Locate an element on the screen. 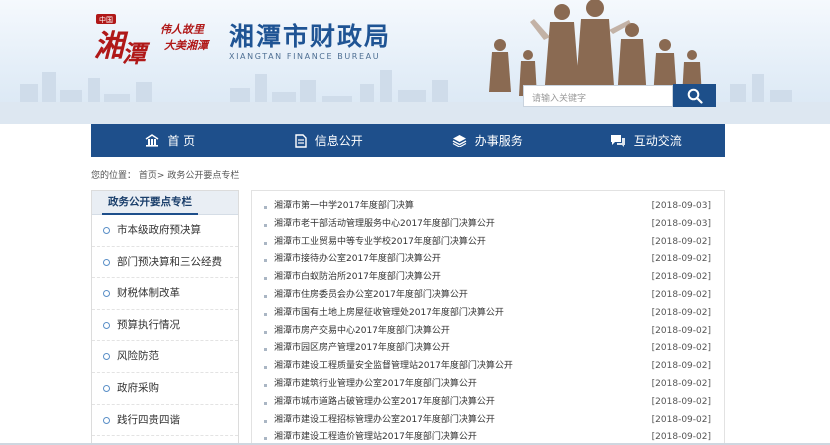  sidebar-header: 政务公开要点专栏 is located at coordinates (165, 203).